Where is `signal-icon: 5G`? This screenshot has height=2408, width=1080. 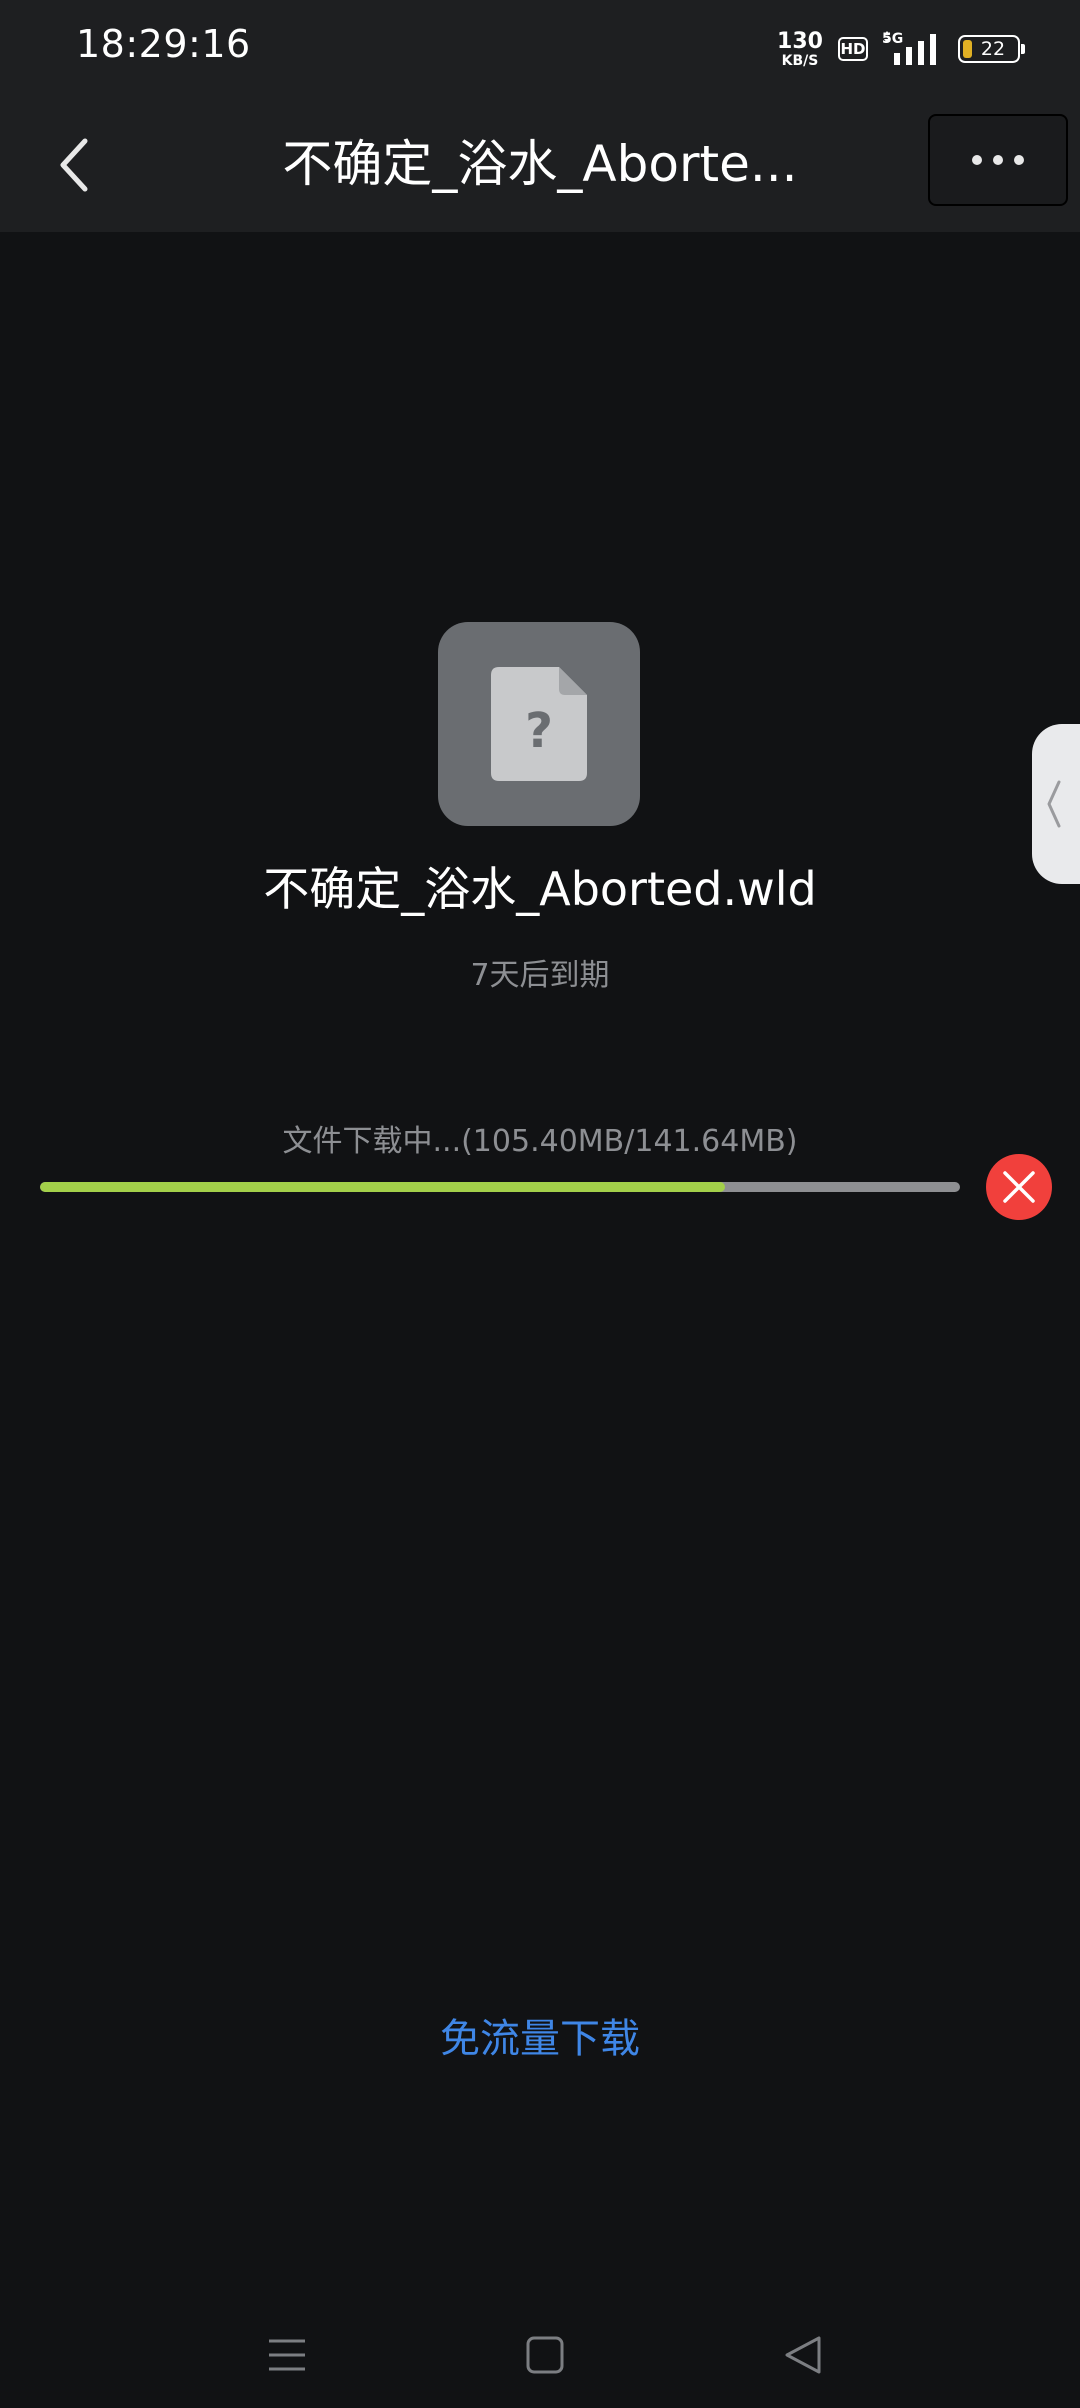 signal-icon: 5G is located at coordinates (913, 49).